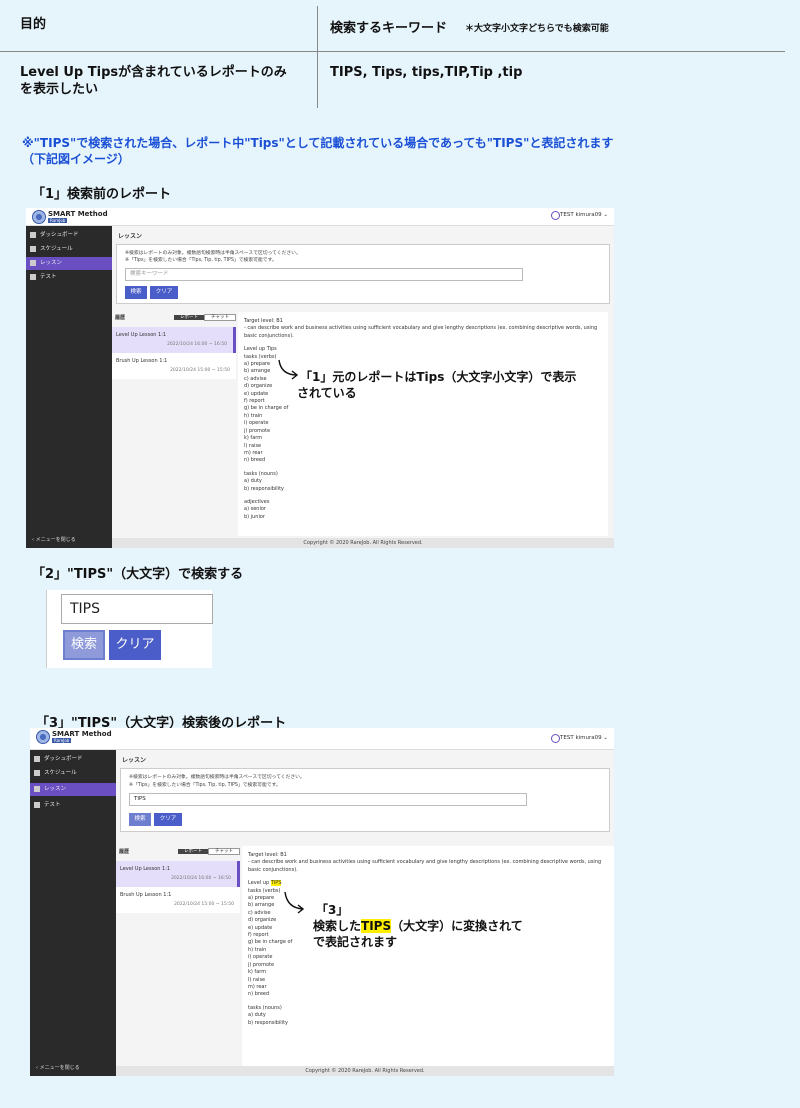 This screenshot has height=1108, width=800. What do you see at coordinates (124, 852) in the screenshot?
I see `history-label: 履歴` at bounding box center [124, 852].